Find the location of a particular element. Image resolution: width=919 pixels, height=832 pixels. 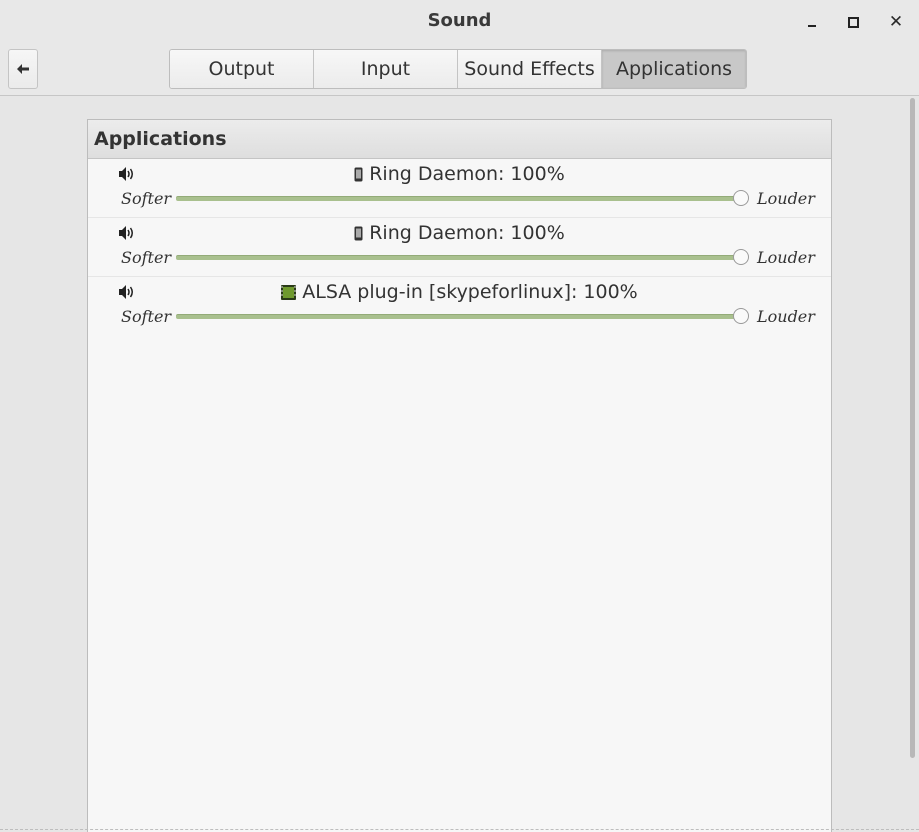

maximize-icon is located at coordinates (853, 22).